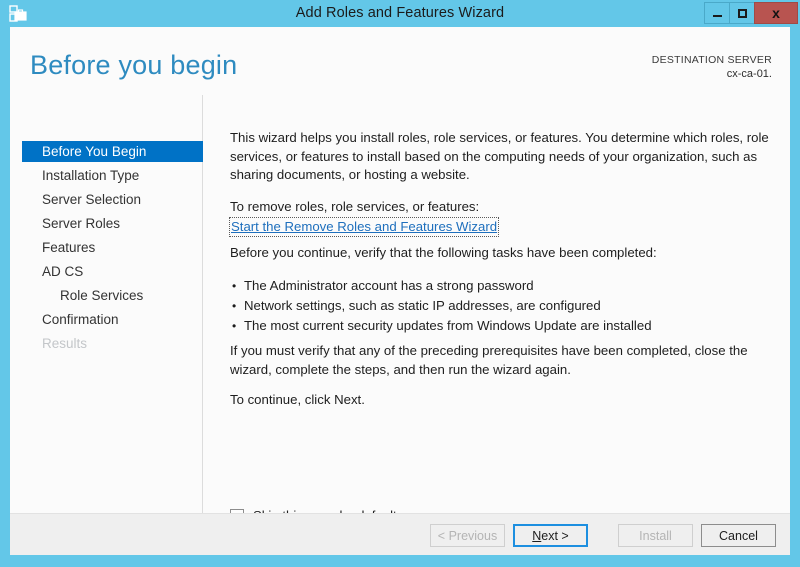 This screenshot has width=800, height=567. I want to click on minimize-button, so click(716, 13).